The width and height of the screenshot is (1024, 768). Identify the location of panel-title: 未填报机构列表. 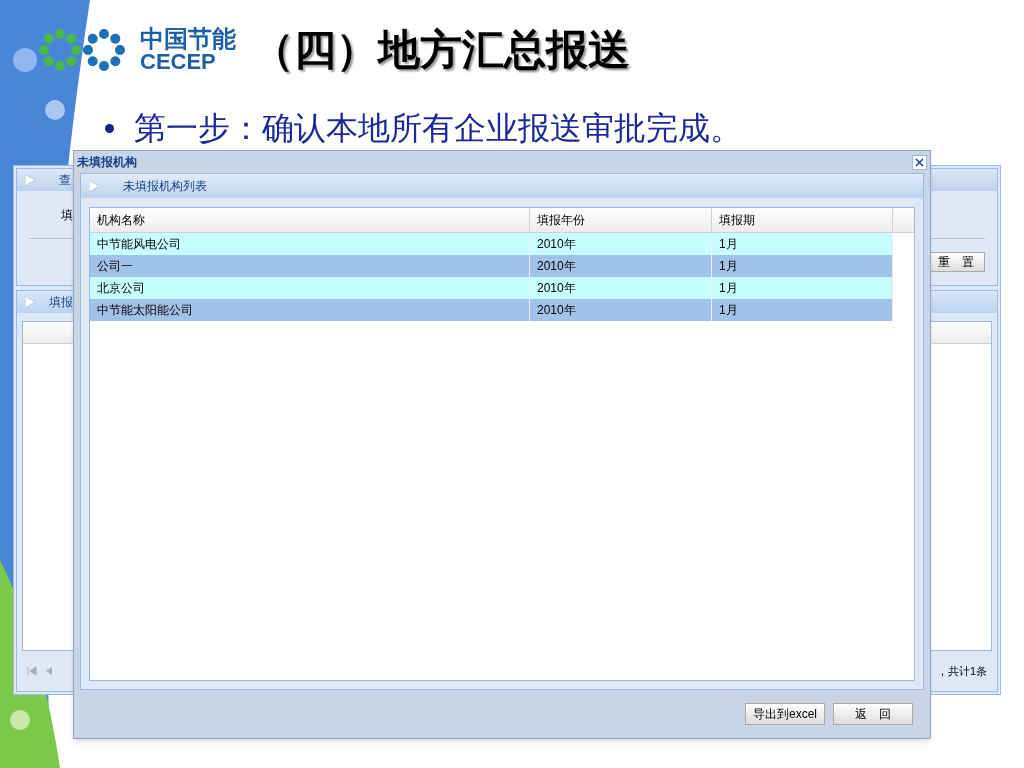
(165, 186).